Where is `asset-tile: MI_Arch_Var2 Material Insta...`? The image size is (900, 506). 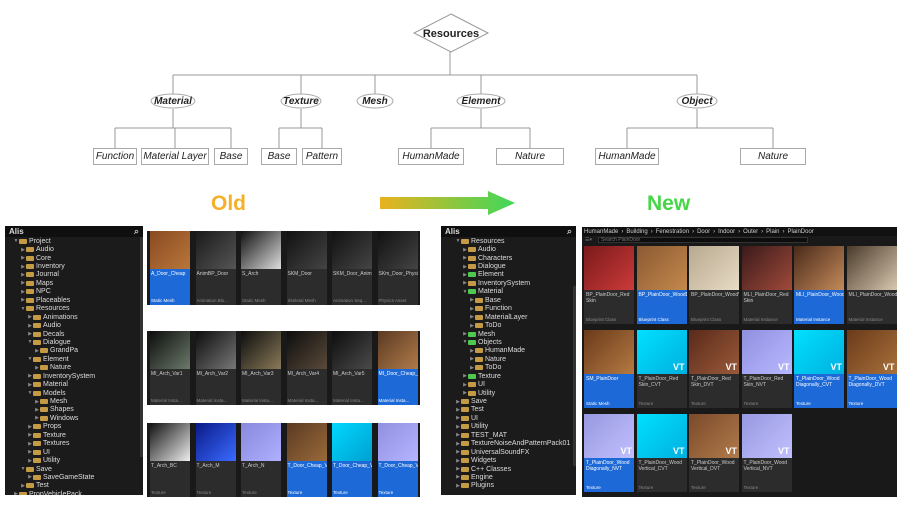 asset-tile: MI_Arch_Var2 Material Insta... is located at coordinates (215, 368).